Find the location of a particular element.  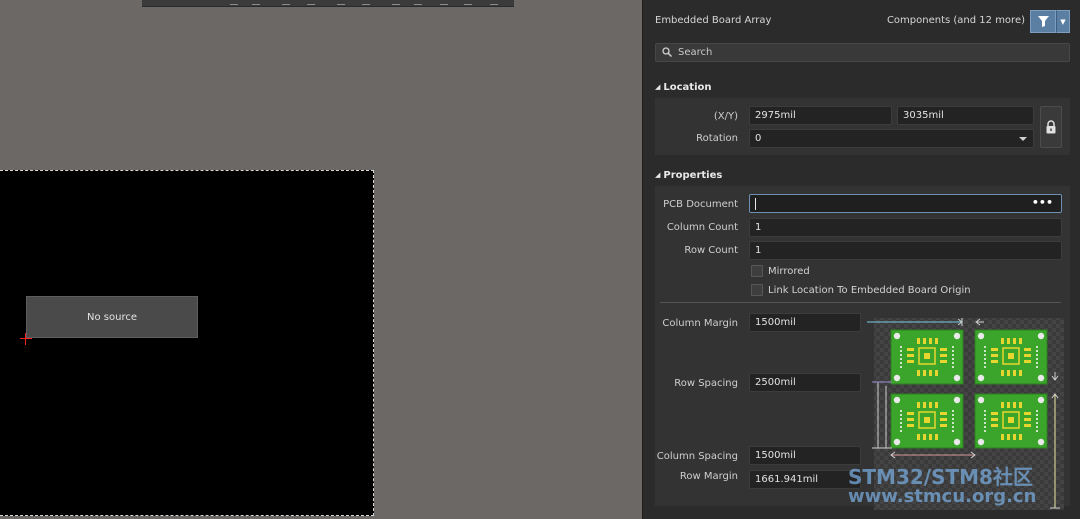

search-box is located at coordinates (862, 52).